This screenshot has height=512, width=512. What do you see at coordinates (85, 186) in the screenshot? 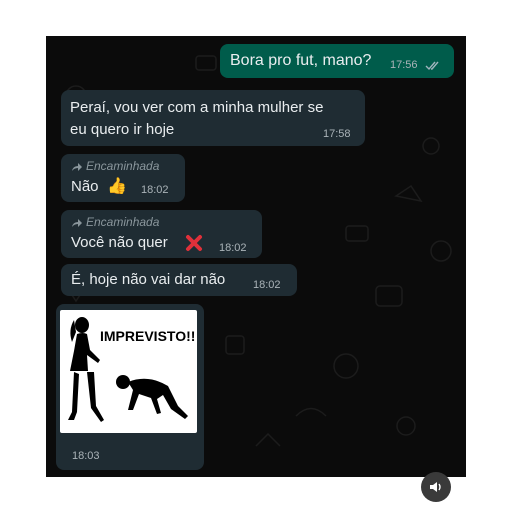
I see `message-text: Não` at bounding box center [85, 186].